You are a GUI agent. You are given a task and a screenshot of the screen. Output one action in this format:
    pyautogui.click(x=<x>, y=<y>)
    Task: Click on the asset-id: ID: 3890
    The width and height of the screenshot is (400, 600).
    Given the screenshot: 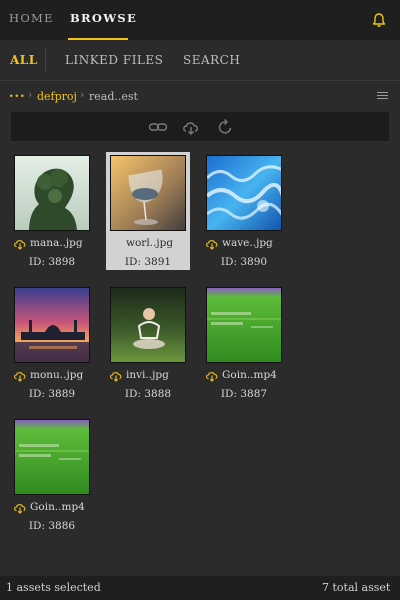 What is the action you would take?
    pyautogui.click(x=244, y=262)
    